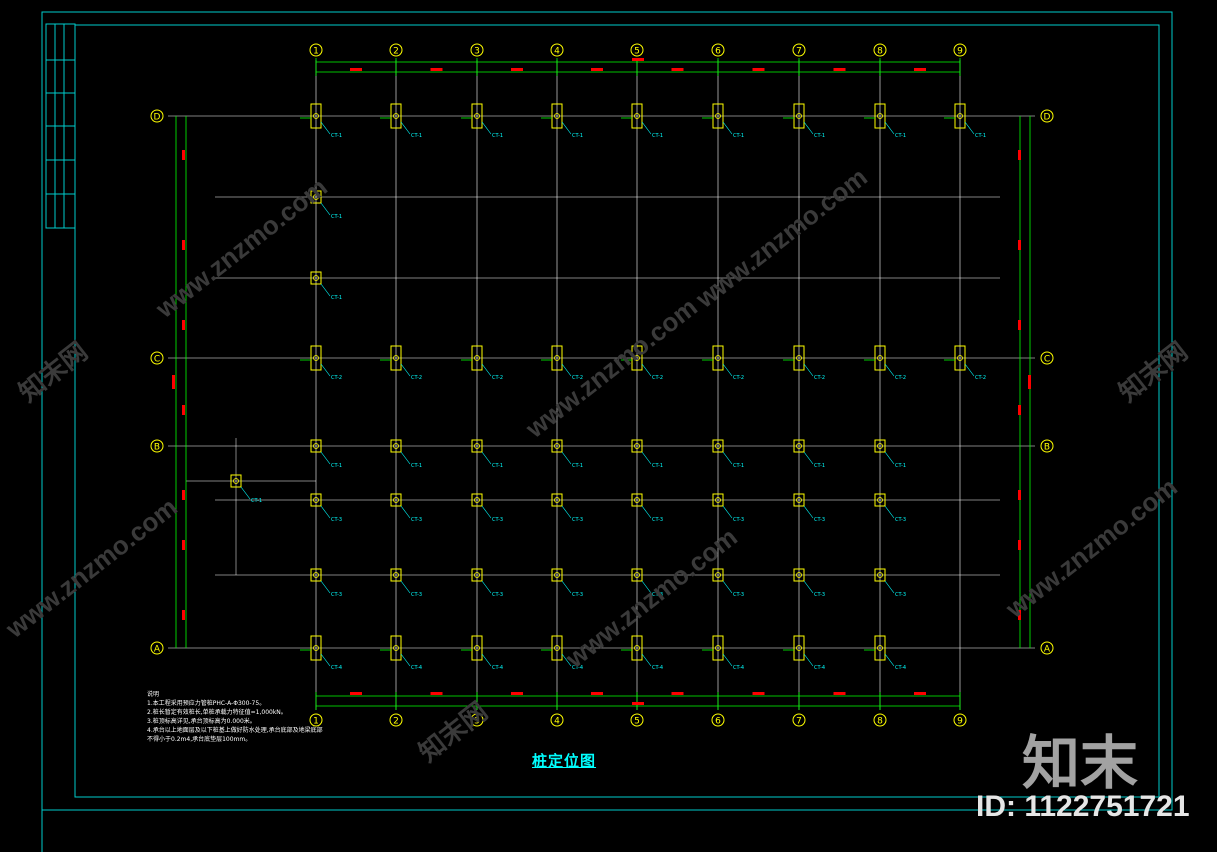 This screenshot has height=852, width=1217. Describe the element at coordinates (477, 52) in the screenshot. I see `axis-top-label: 3` at that location.